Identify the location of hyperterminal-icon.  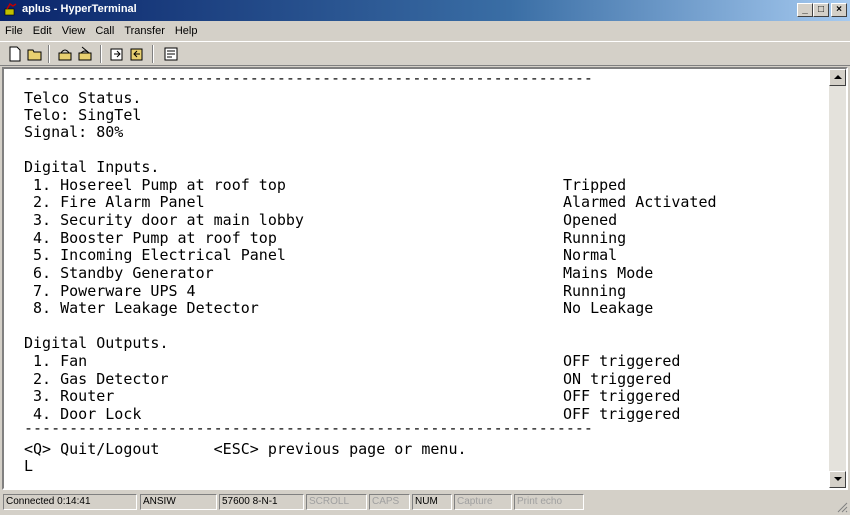
(10, 9).